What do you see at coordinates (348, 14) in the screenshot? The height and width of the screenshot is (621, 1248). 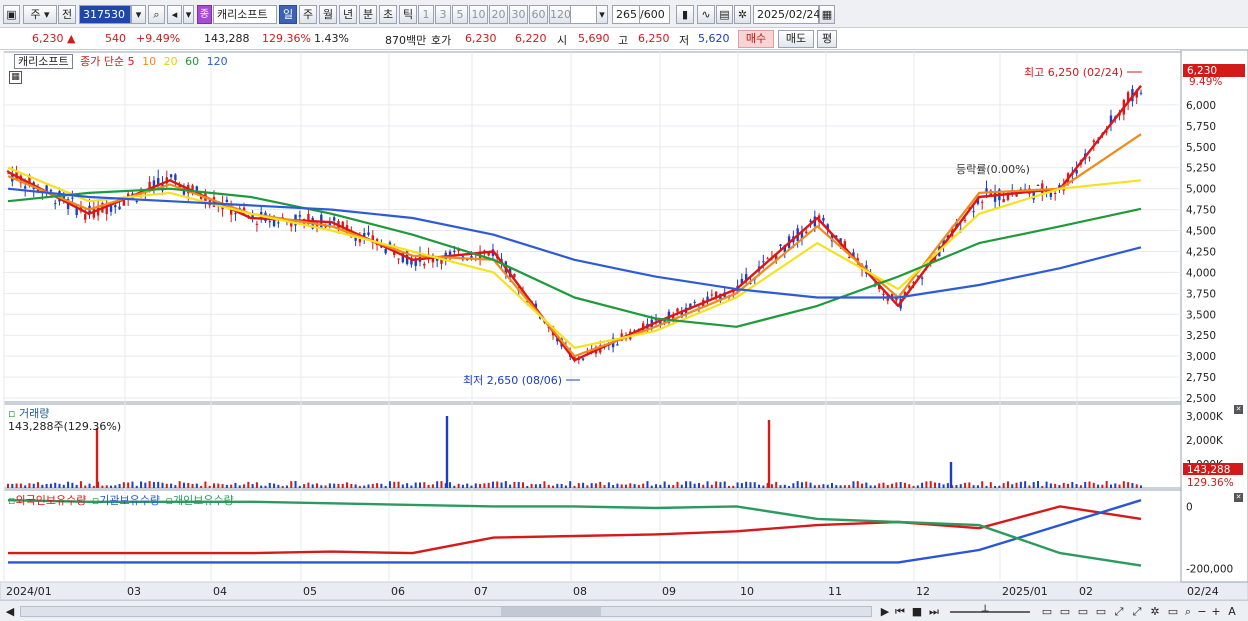 I see `period-tab: 년` at bounding box center [348, 14].